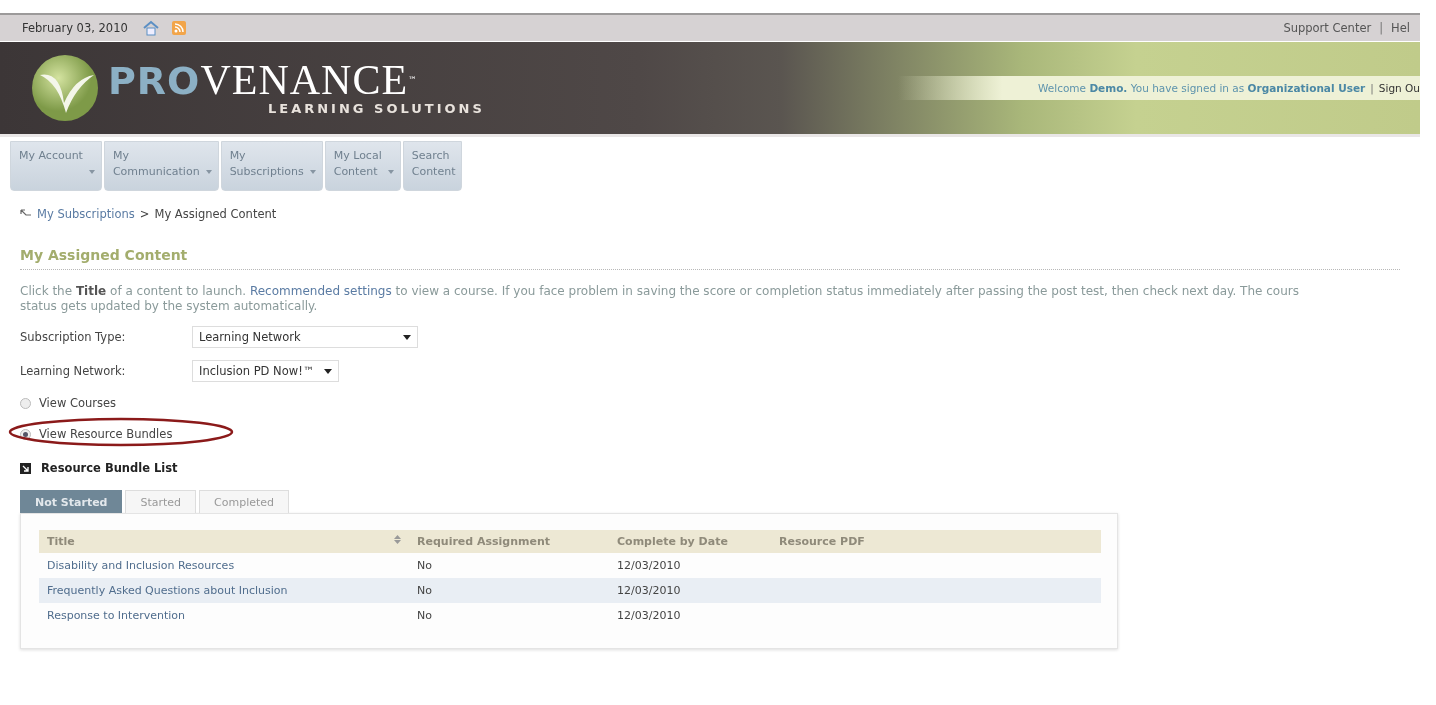 Image resolution: width=1436 pixels, height=705 pixels. What do you see at coordinates (362, 166) in the screenshot?
I see `nav-menu-button: My Local Content` at bounding box center [362, 166].